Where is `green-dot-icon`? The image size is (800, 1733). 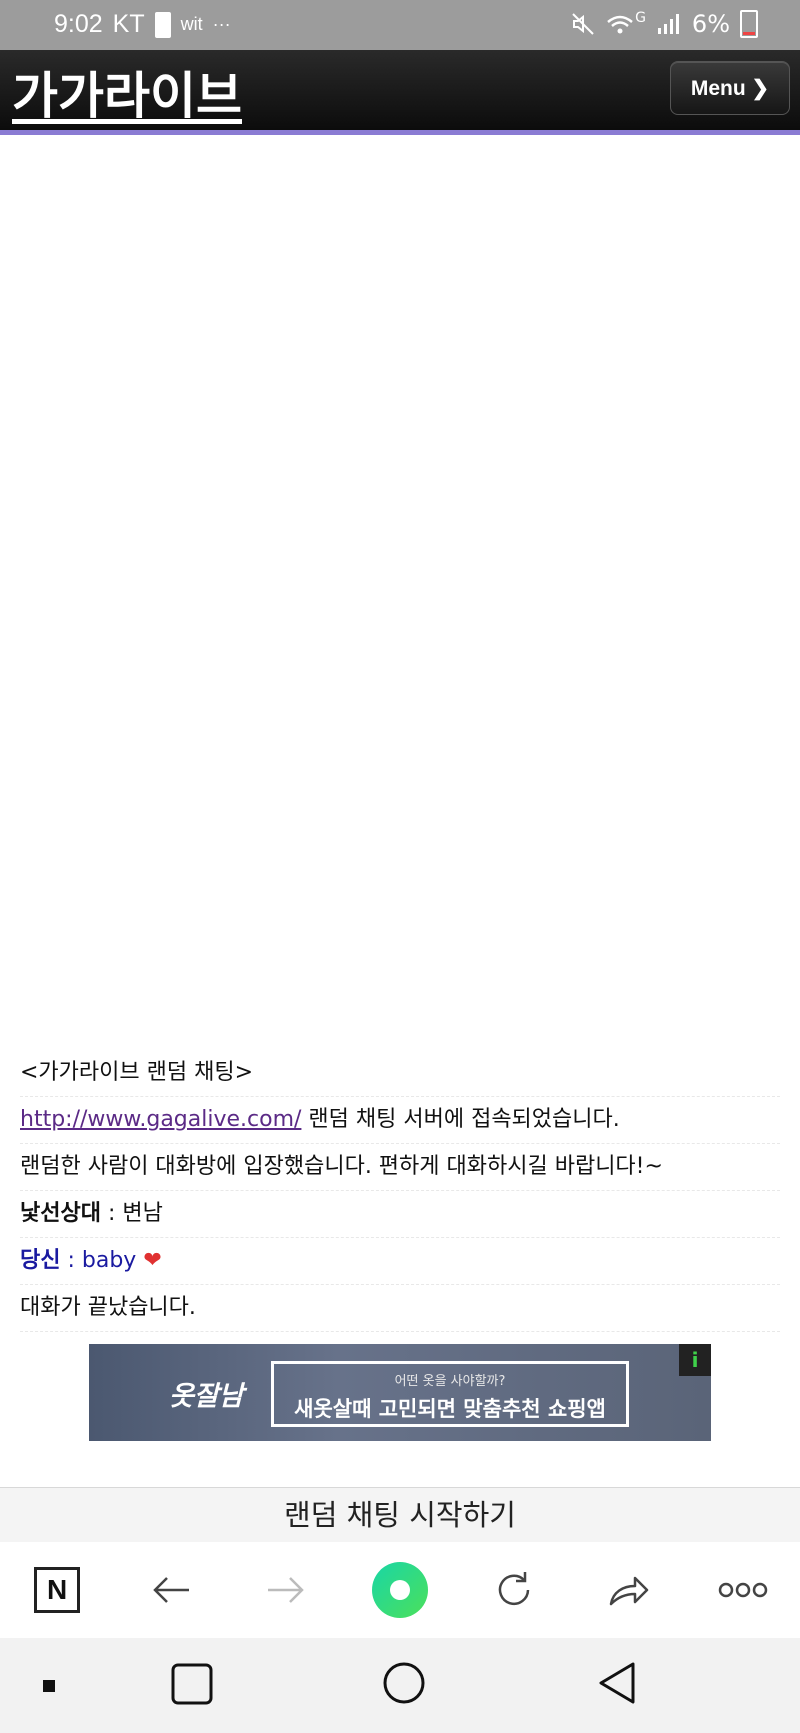
green-dot-icon is located at coordinates (399, 1590).